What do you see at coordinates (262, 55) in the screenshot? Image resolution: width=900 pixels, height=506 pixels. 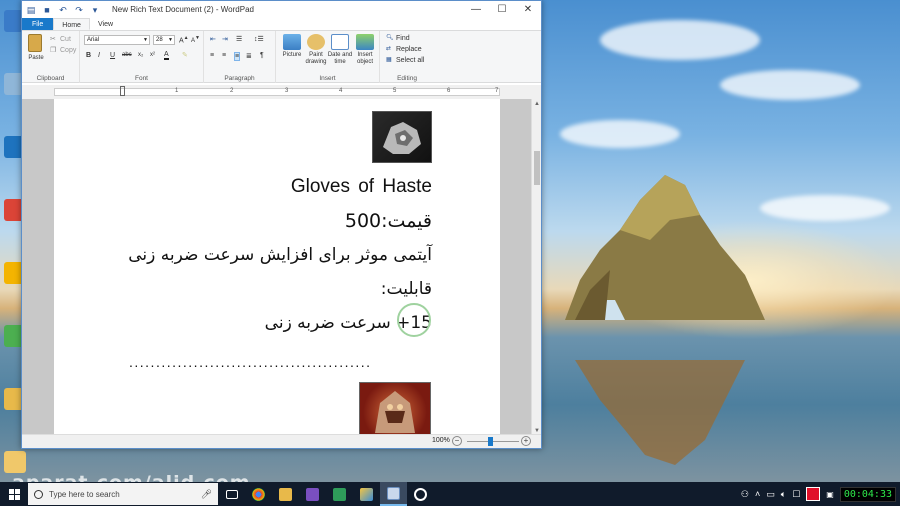 I see `paragraph-dialog-icon: ¶` at bounding box center [262, 55].